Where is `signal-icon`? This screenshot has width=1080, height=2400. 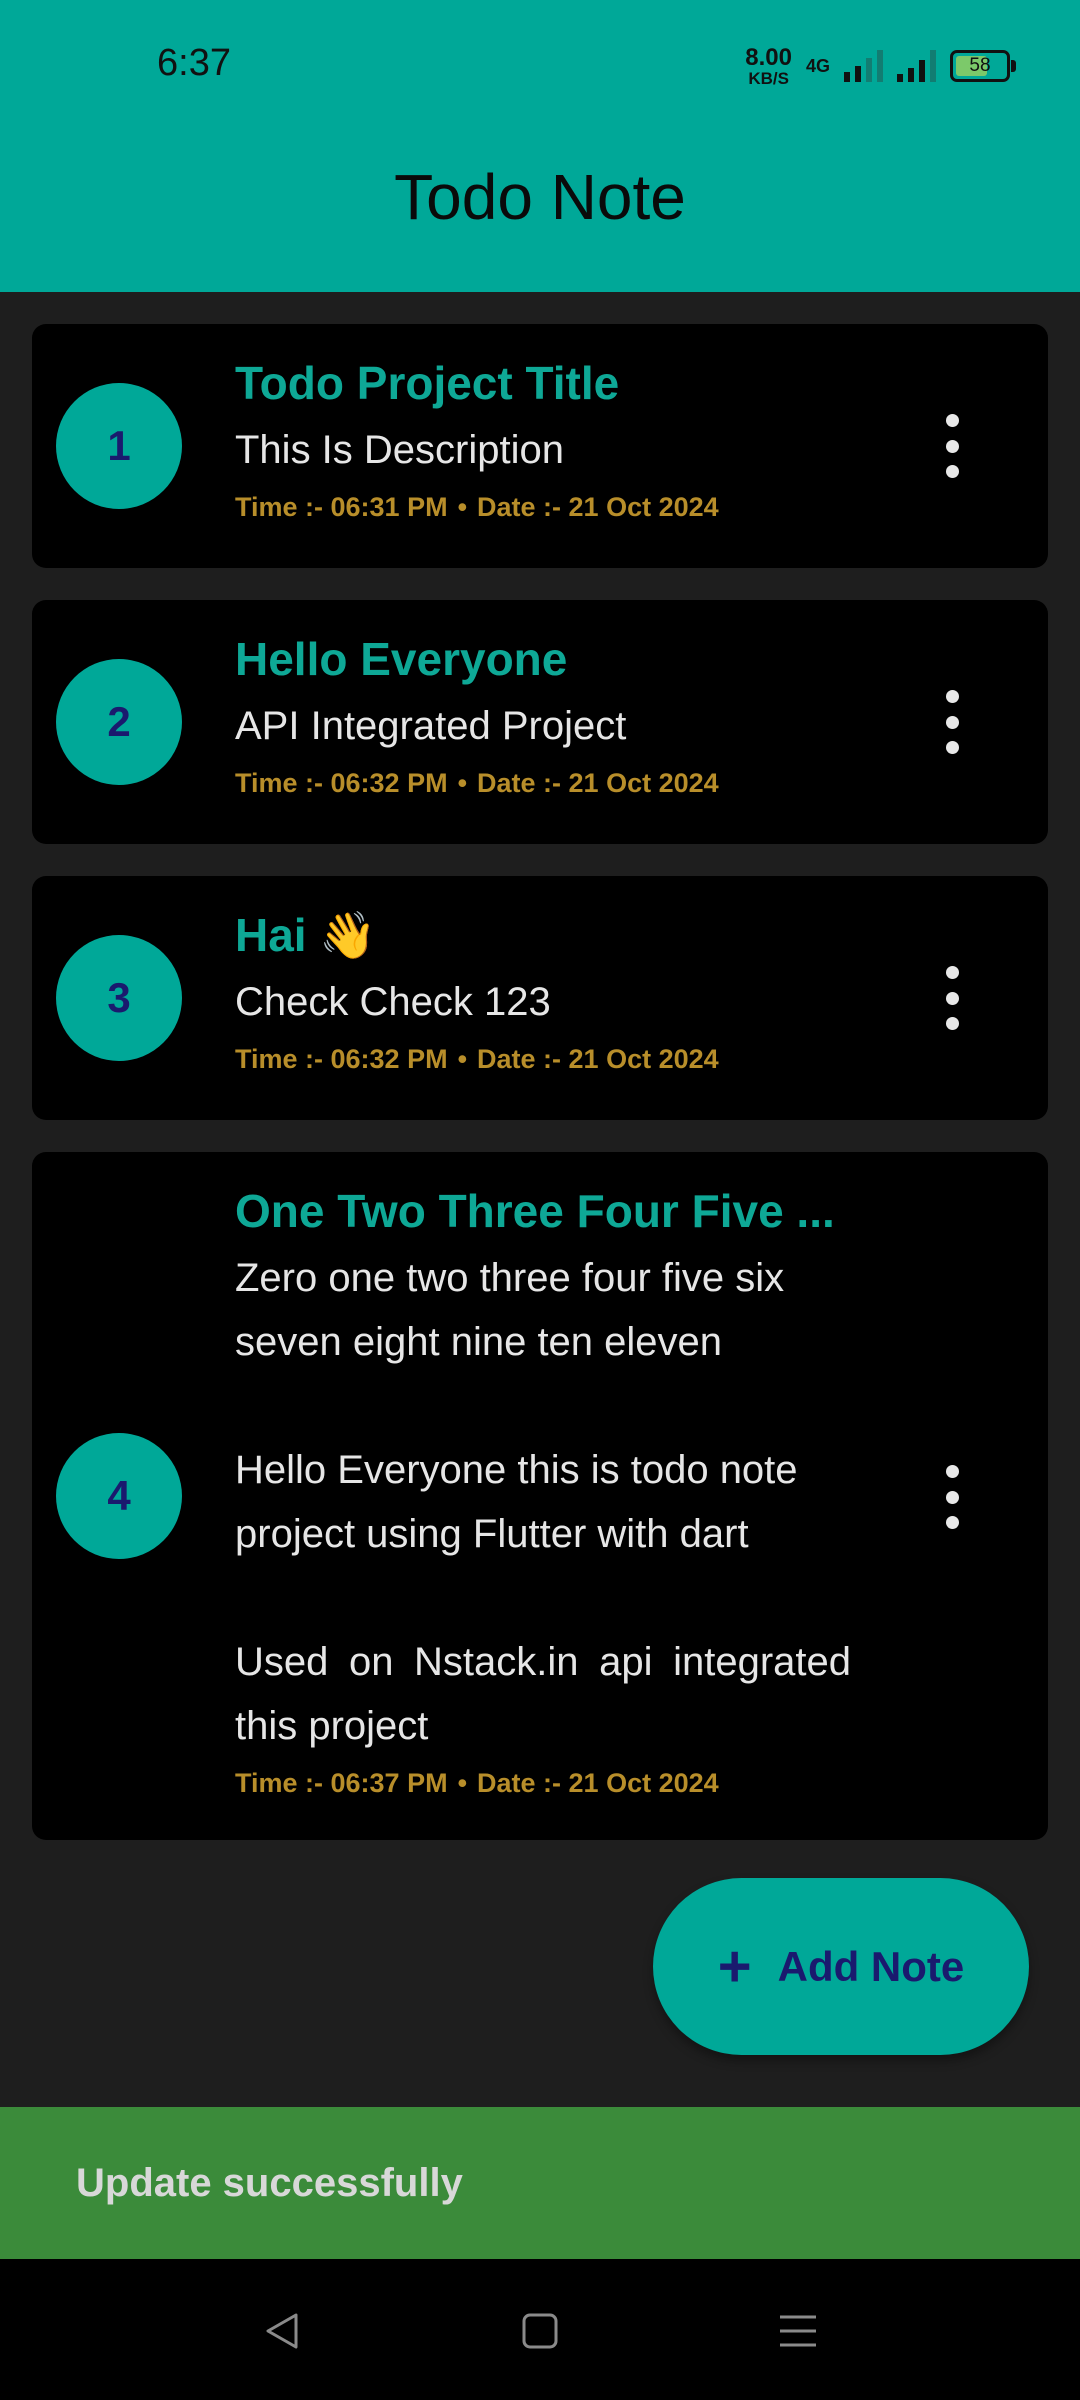
signal-icon is located at coordinates (863, 66).